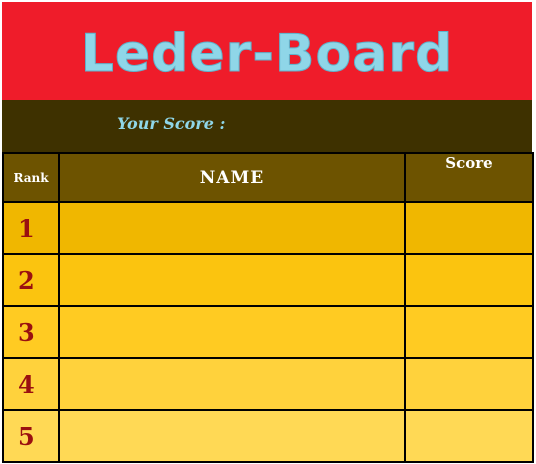 This screenshot has width=536, height=464. I want to click on table-row: 3, so click(268, 332).